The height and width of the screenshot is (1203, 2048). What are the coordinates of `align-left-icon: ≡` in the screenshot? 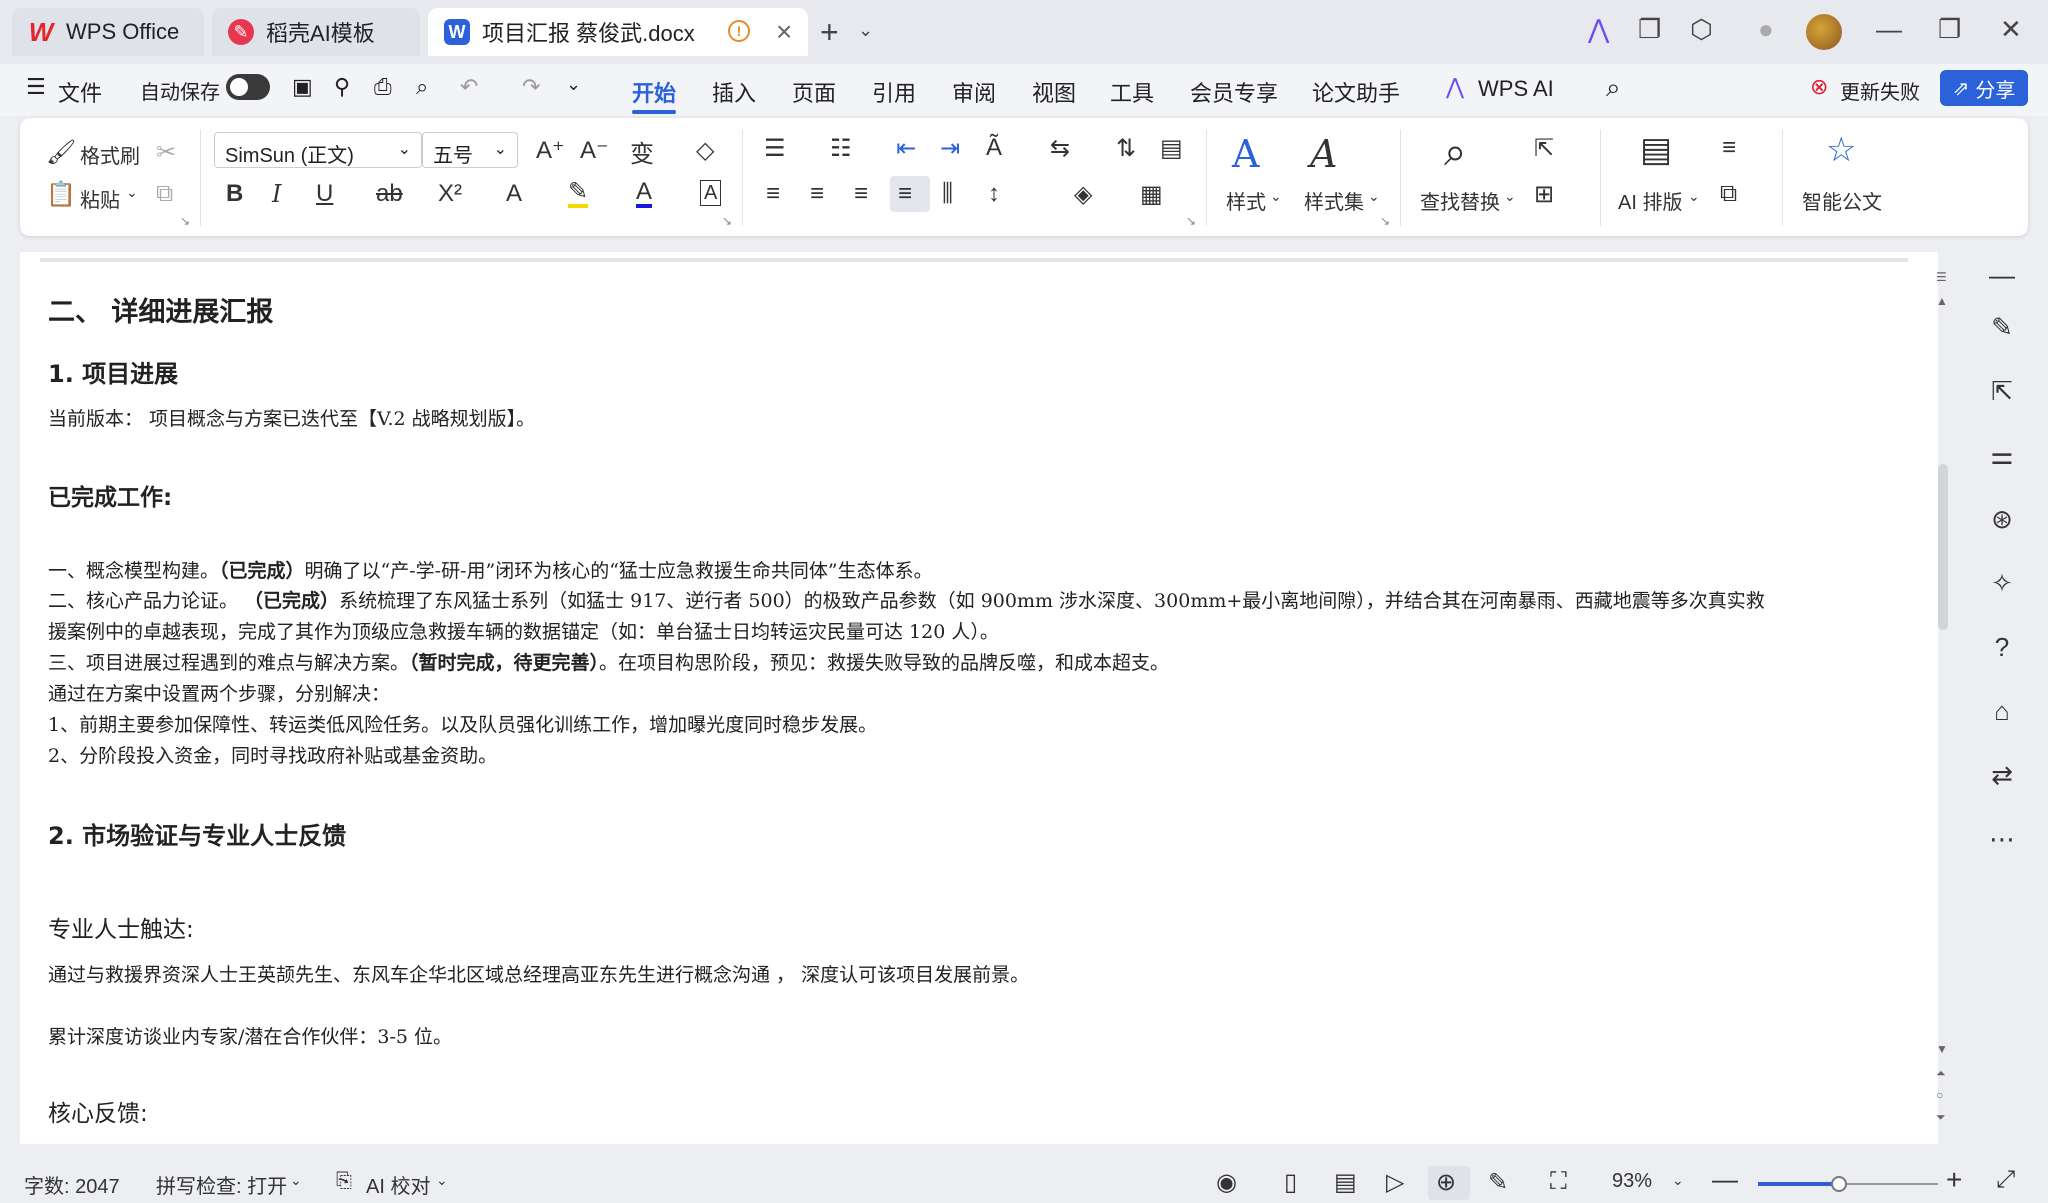 It's located at (773, 194).